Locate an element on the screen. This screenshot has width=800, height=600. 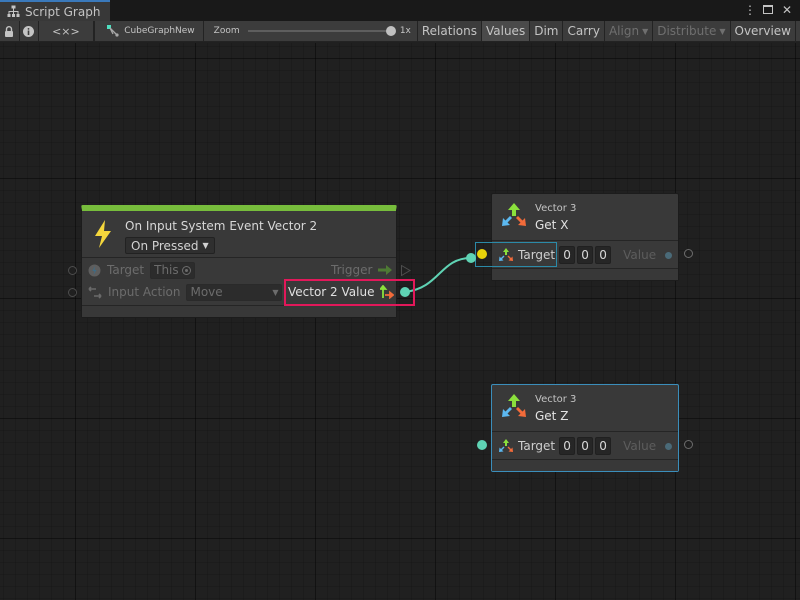
event-mode-value: On Pressed is located at coordinates (165, 245).